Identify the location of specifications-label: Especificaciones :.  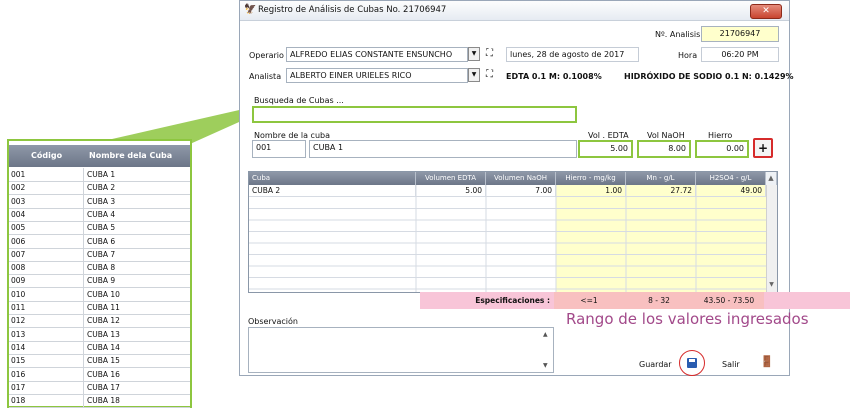
(512, 300).